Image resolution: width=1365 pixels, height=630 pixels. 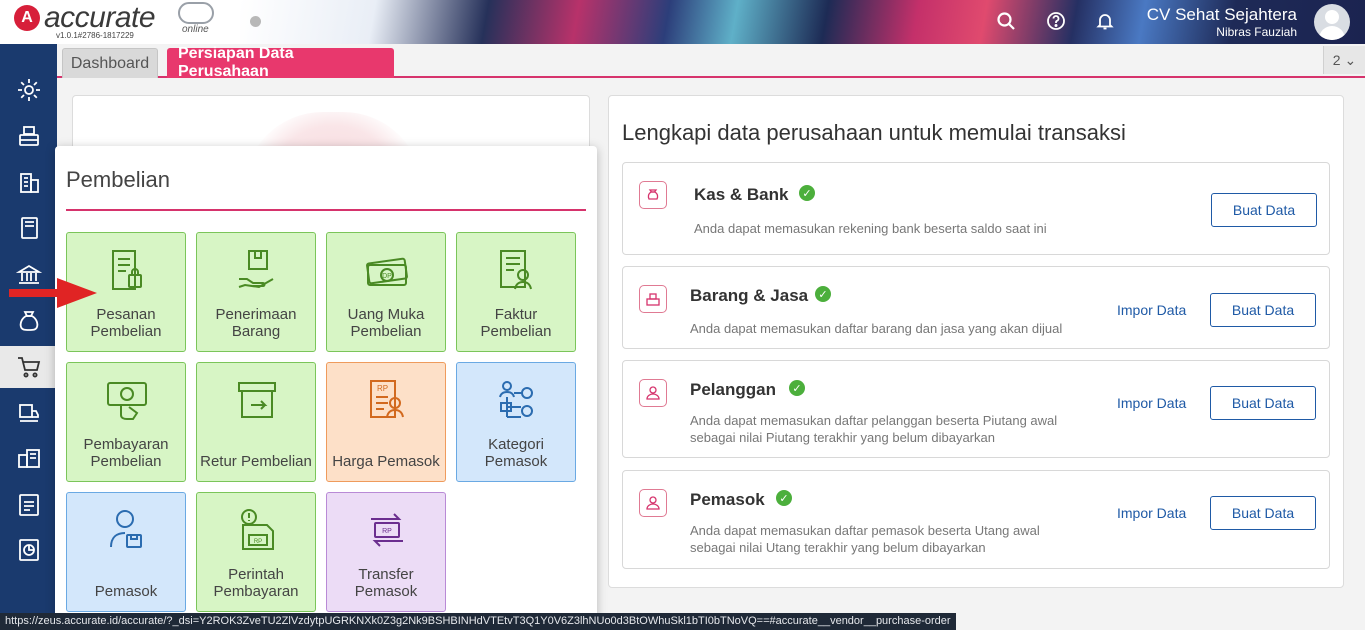 I want to click on avatar-head-shape, so click(x=1332, y=17).